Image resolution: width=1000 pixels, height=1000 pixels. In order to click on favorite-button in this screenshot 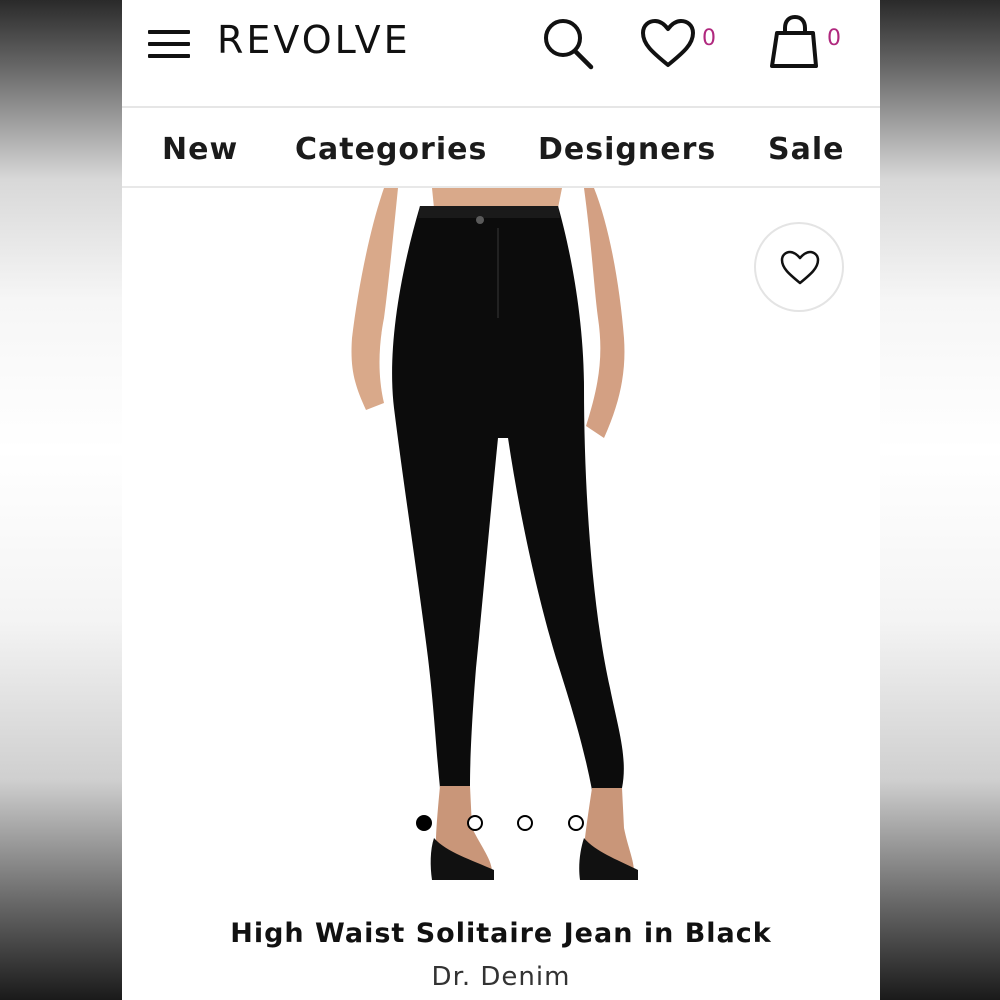, I will do `click(799, 267)`.